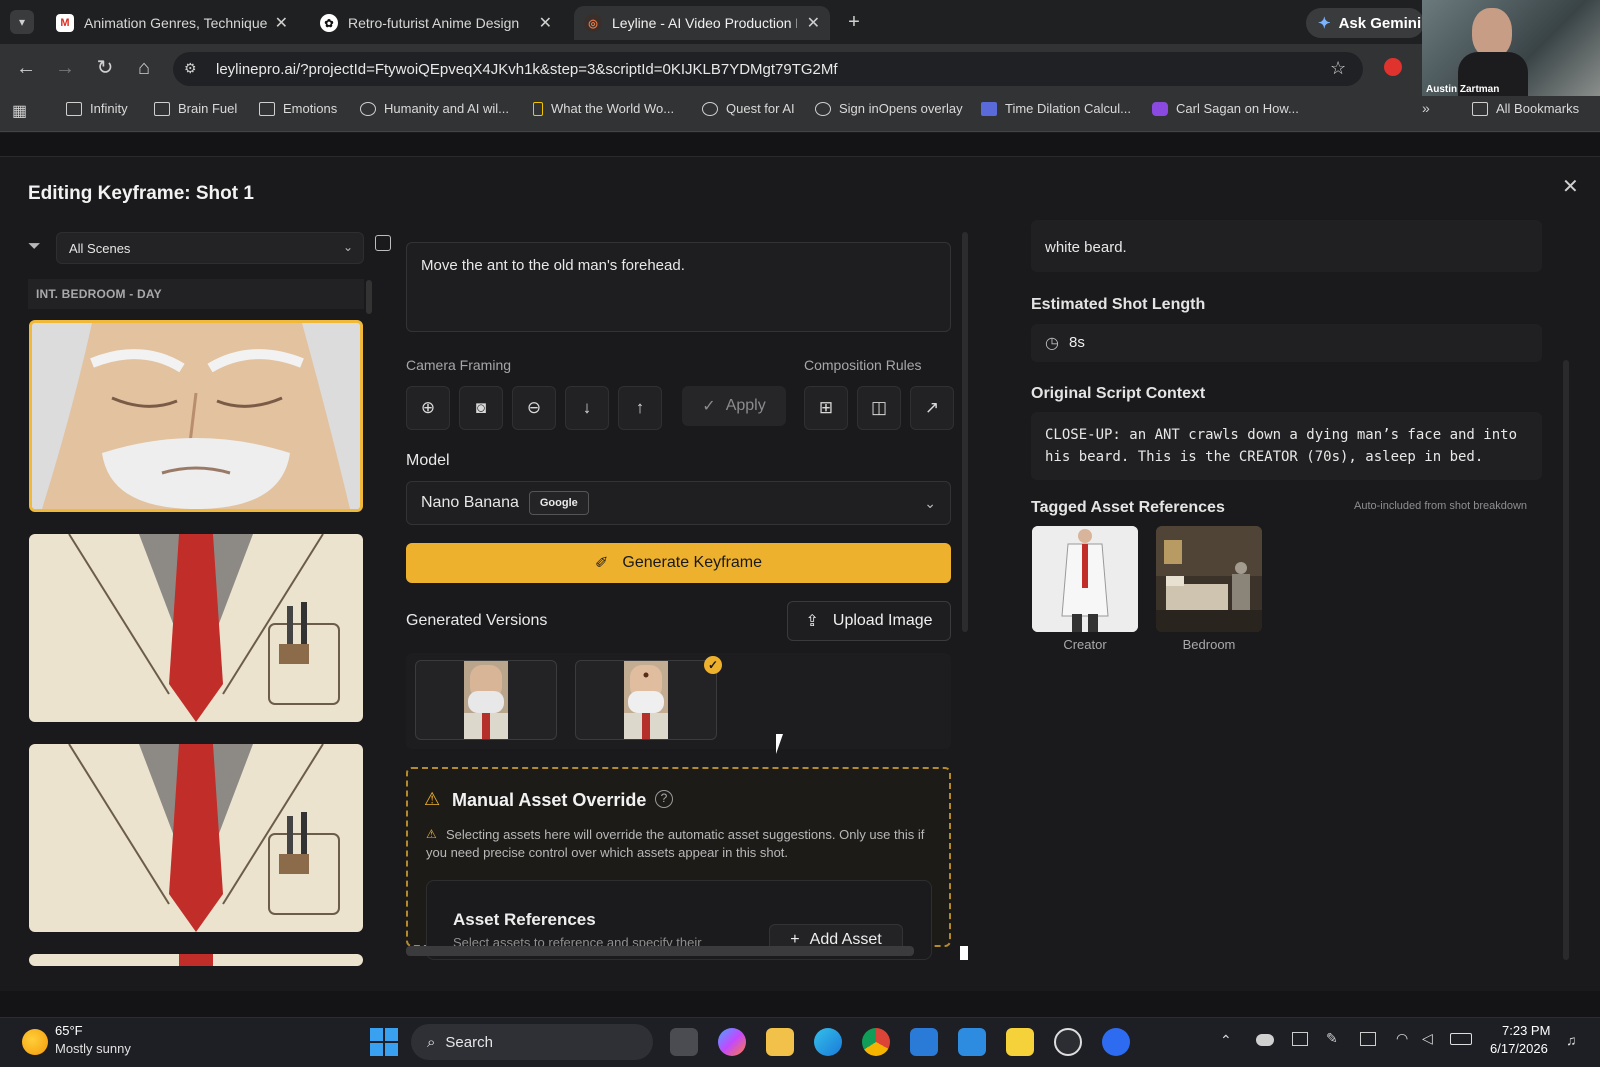 The height and width of the screenshot is (1067, 1600). What do you see at coordinates (879, 408) in the screenshot?
I see `symmetry-rule-button: ◫` at bounding box center [879, 408].